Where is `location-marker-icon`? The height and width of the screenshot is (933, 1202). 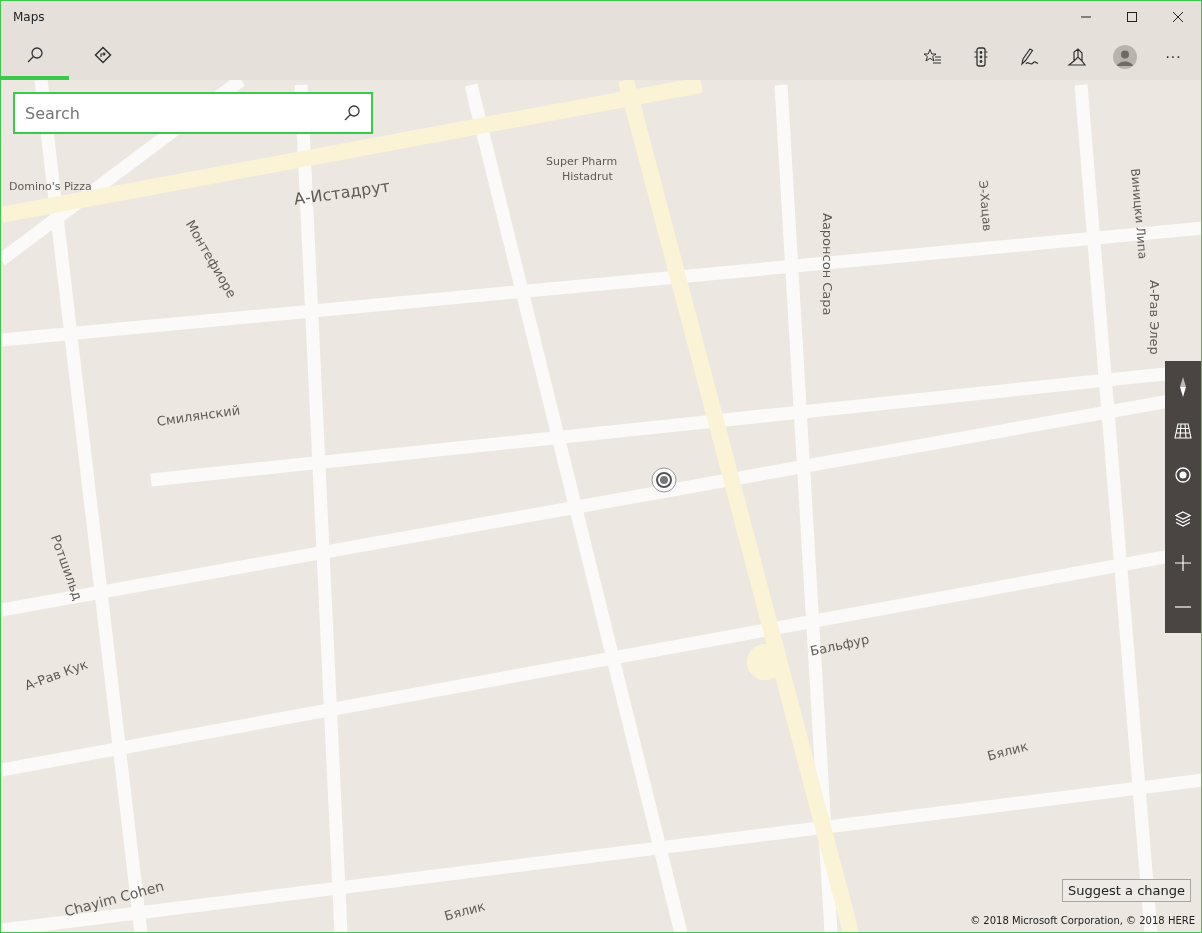
location-marker-icon is located at coordinates (664, 480).